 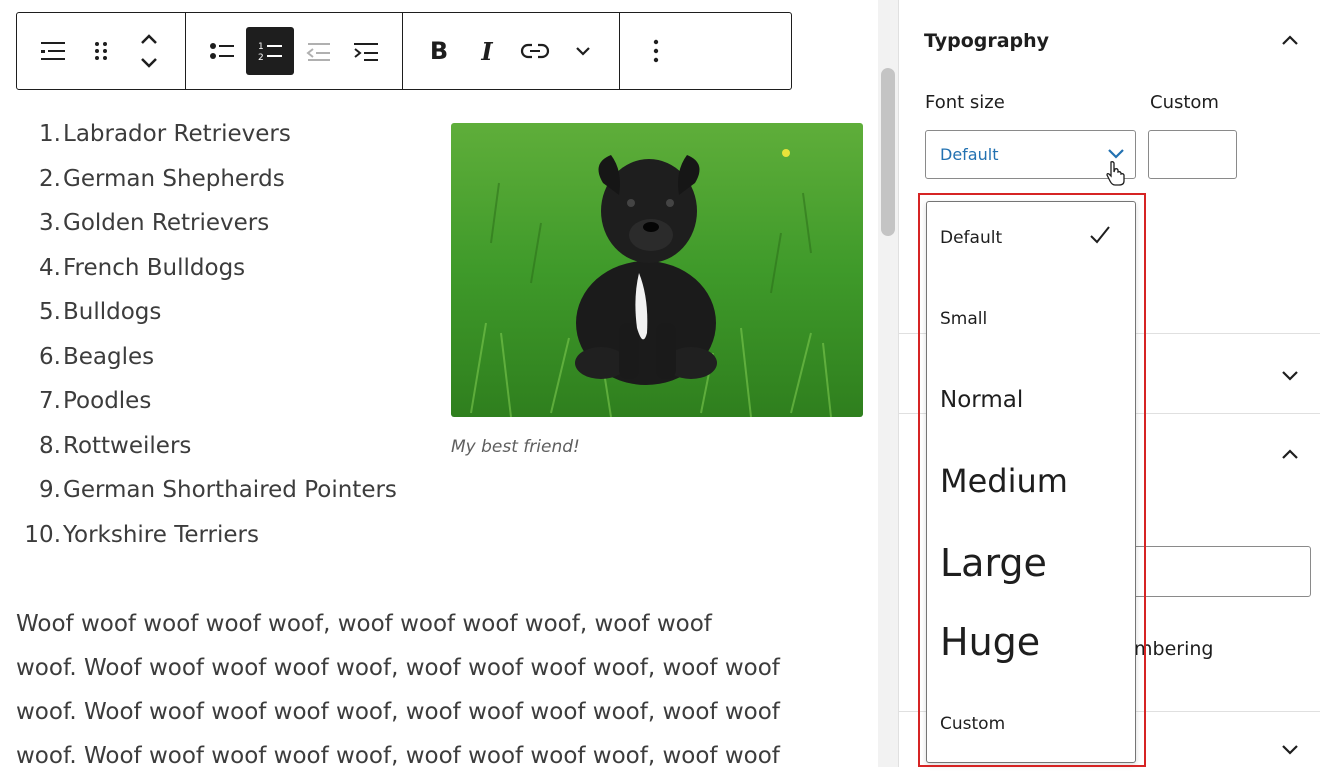 What do you see at coordinates (963, 319) in the screenshot?
I see `font-size-option-small: Small` at bounding box center [963, 319].